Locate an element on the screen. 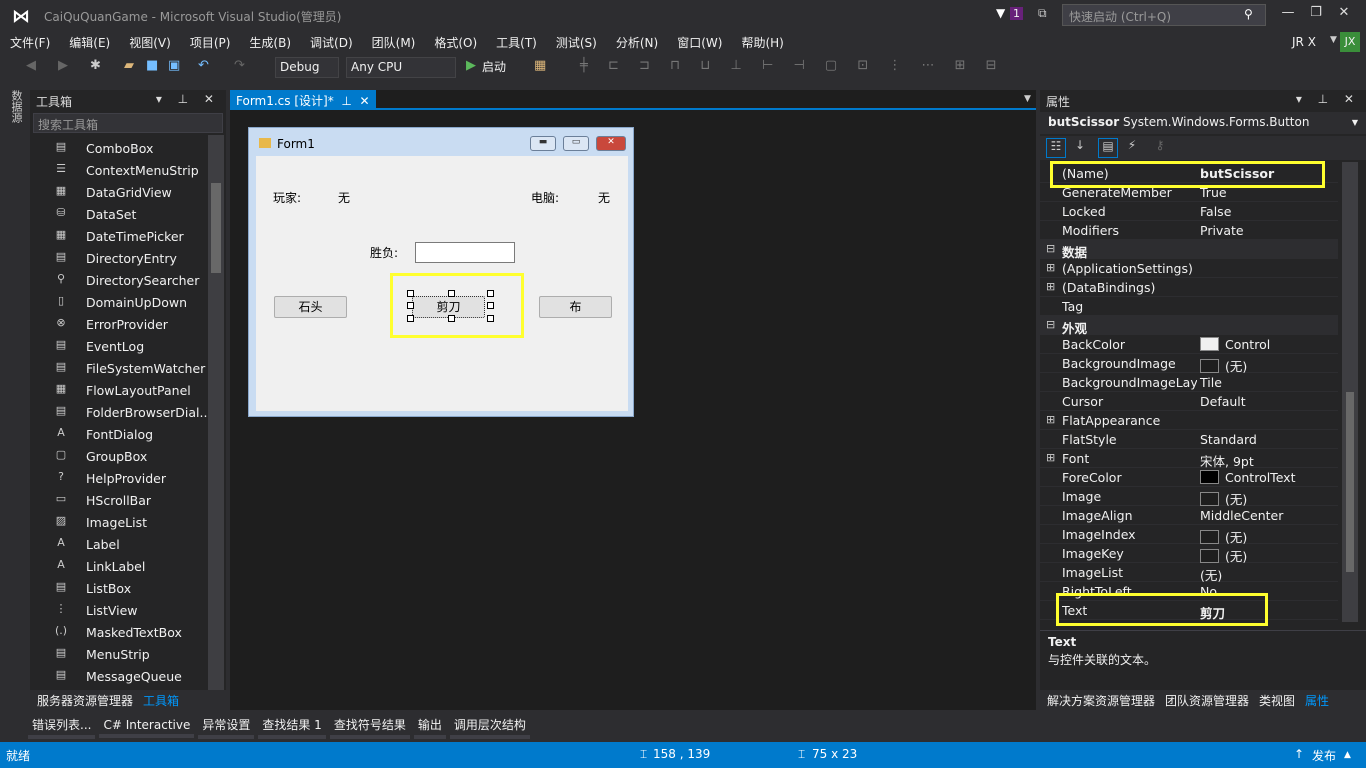 Image resolution: width=1366 pixels, height=768 pixels. filter-icon: ▼ is located at coordinates (1000, 13).